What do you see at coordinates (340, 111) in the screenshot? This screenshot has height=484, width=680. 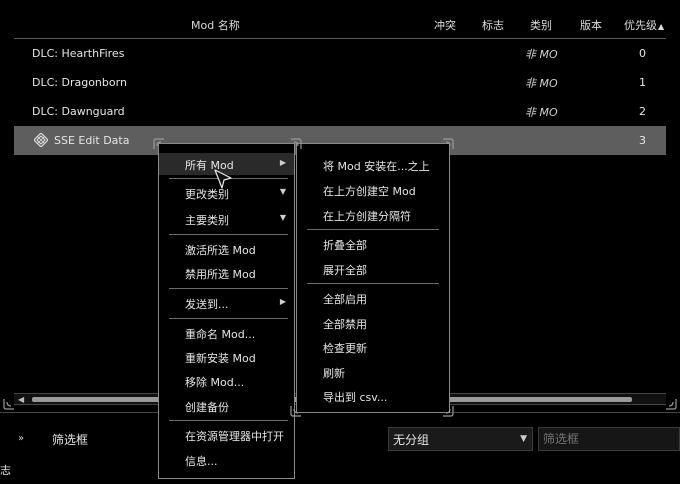 I see `mod-row: DLC: Dawnguard 非 MO 2` at bounding box center [340, 111].